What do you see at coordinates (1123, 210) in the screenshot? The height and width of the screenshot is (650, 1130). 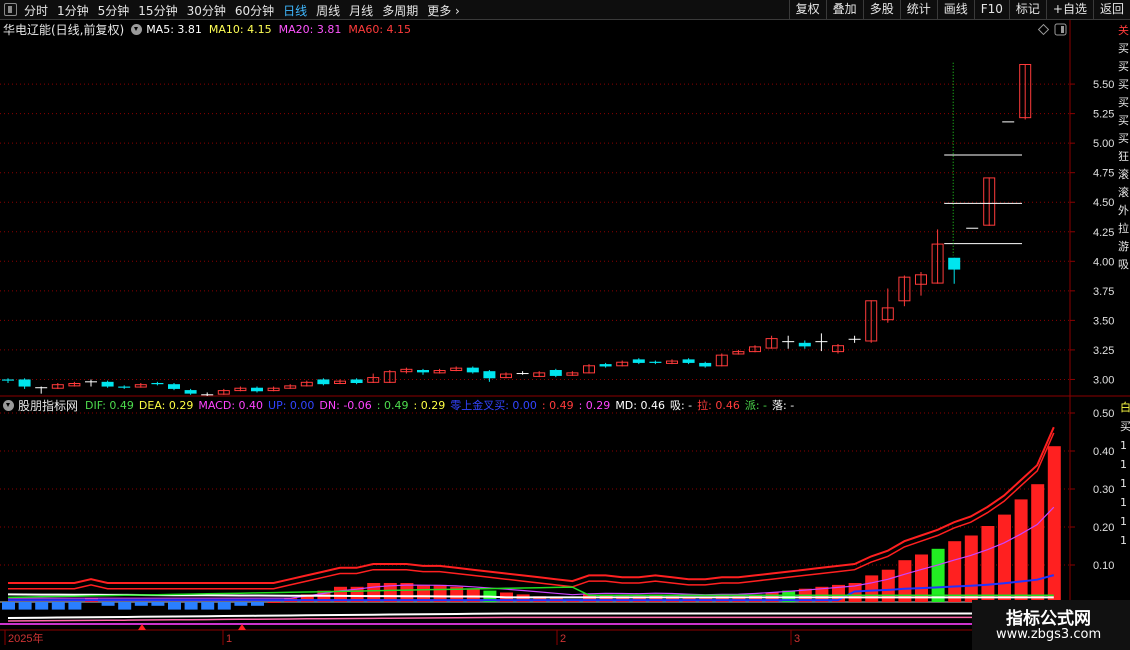 I see `signal-char-10: 外` at bounding box center [1123, 210].